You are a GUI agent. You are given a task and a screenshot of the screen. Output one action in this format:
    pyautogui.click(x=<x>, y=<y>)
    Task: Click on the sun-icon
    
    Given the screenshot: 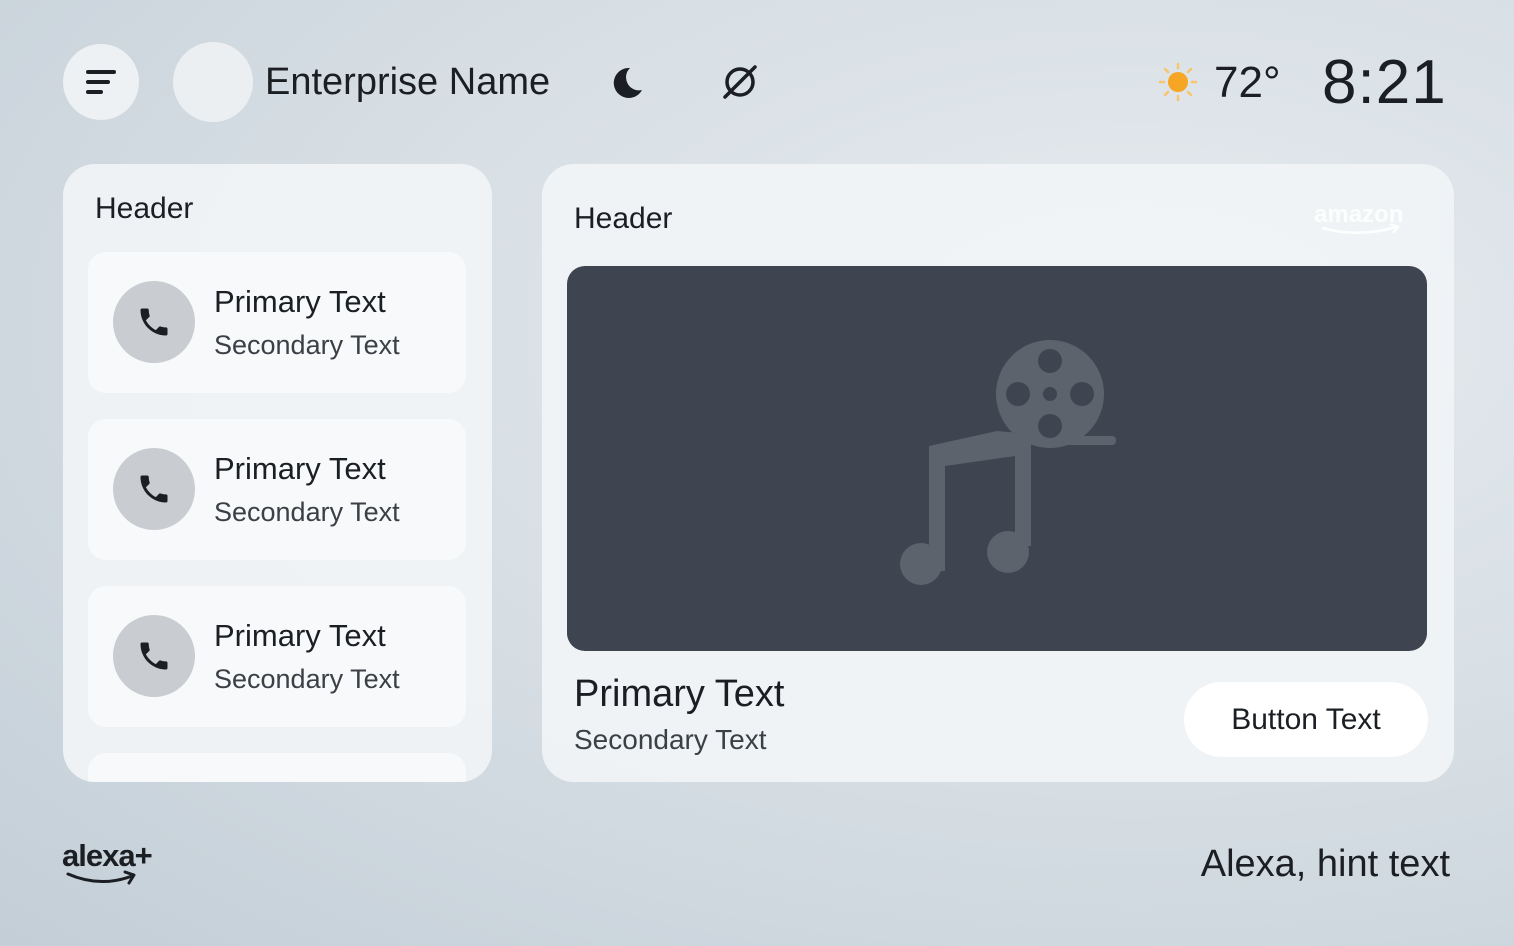 What is the action you would take?
    pyautogui.click(x=1178, y=82)
    